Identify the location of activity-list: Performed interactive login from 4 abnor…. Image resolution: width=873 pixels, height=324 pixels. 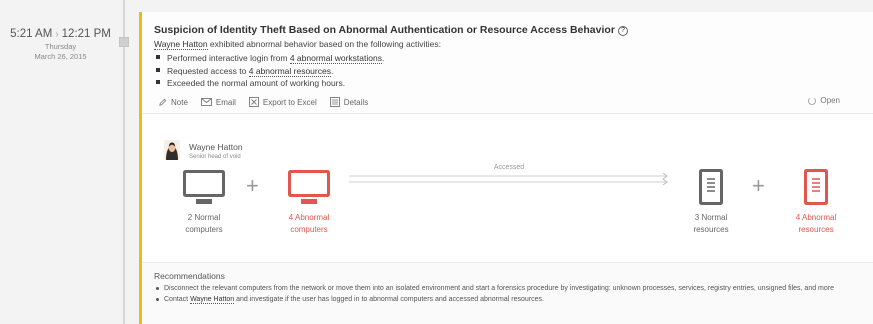
(270, 72).